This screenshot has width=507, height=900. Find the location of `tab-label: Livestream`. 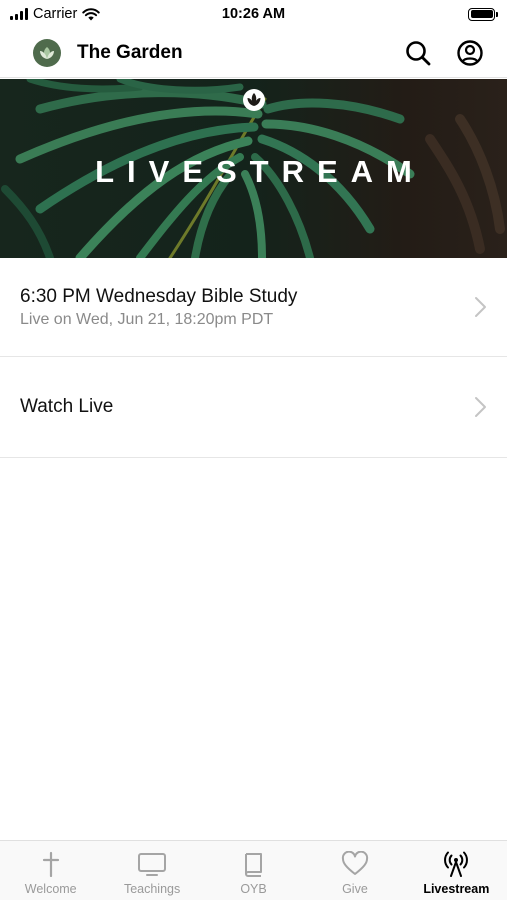

tab-label: Livestream is located at coordinates (456, 889).